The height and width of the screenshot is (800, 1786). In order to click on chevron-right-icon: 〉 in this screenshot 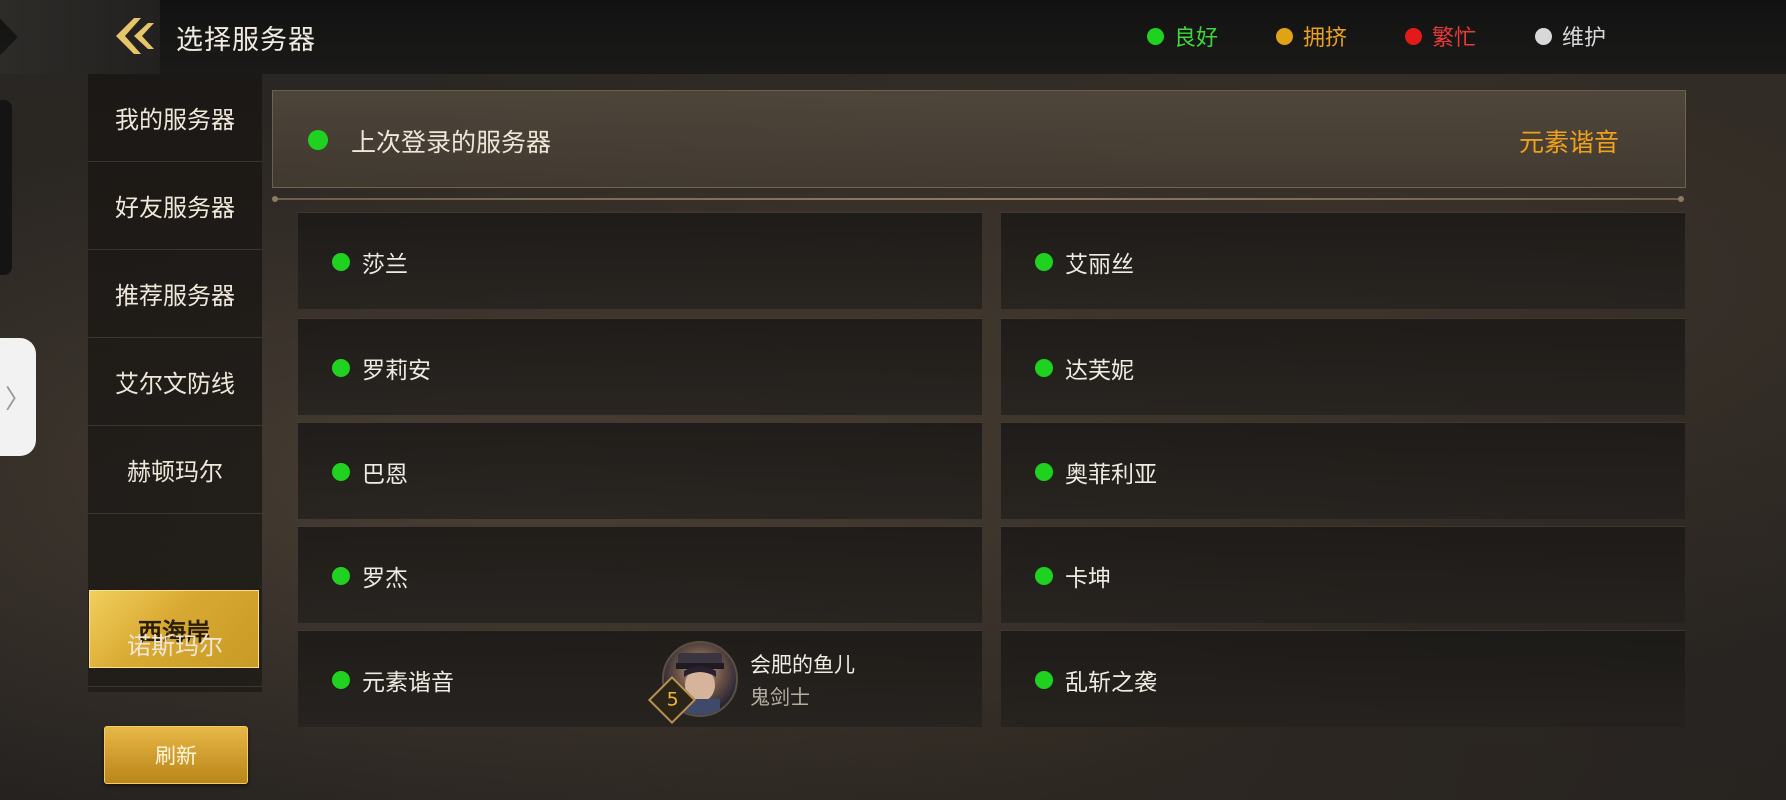, I will do `click(17, 399)`.